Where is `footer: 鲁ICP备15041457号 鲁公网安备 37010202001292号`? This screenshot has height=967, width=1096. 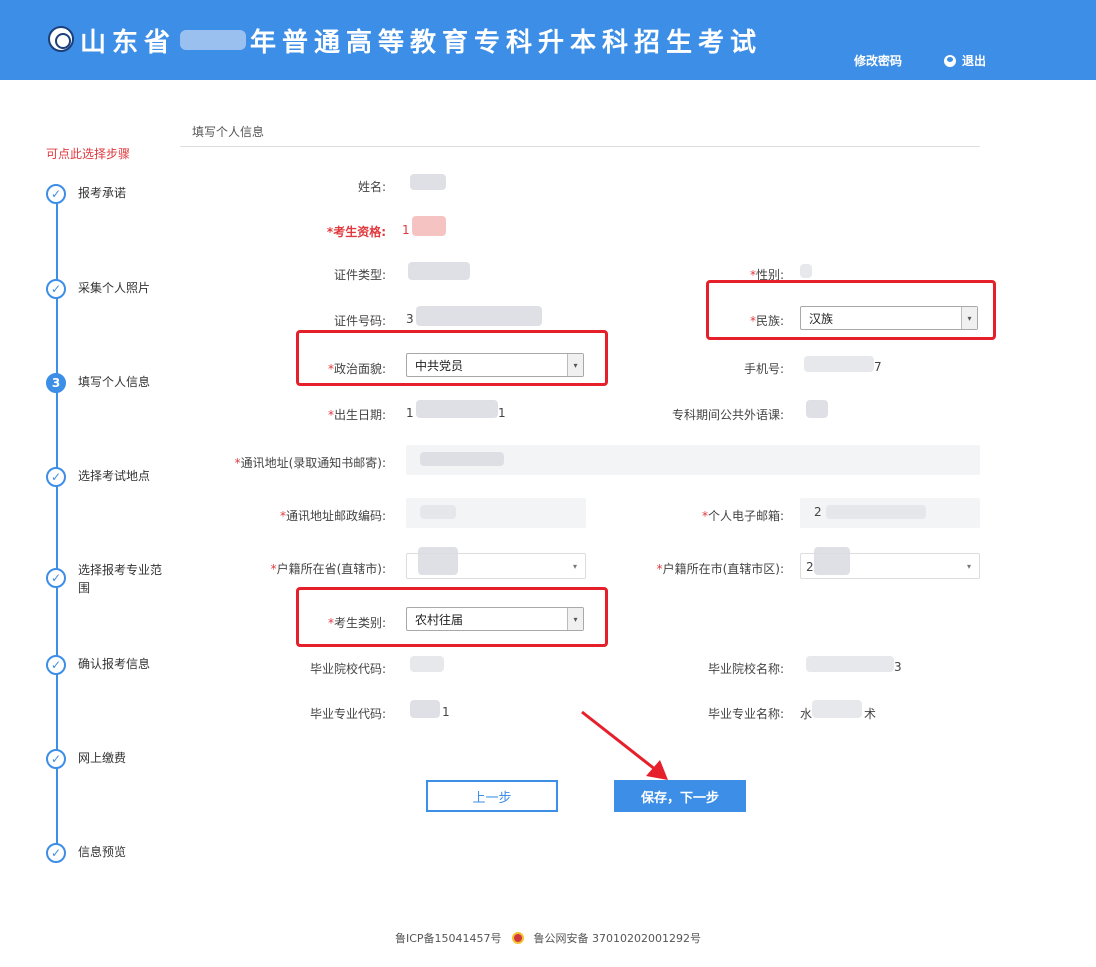
footer: 鲁ICP备15041457号 鲁公网安备 37010202001292号 is located at coordinates (548, 938).